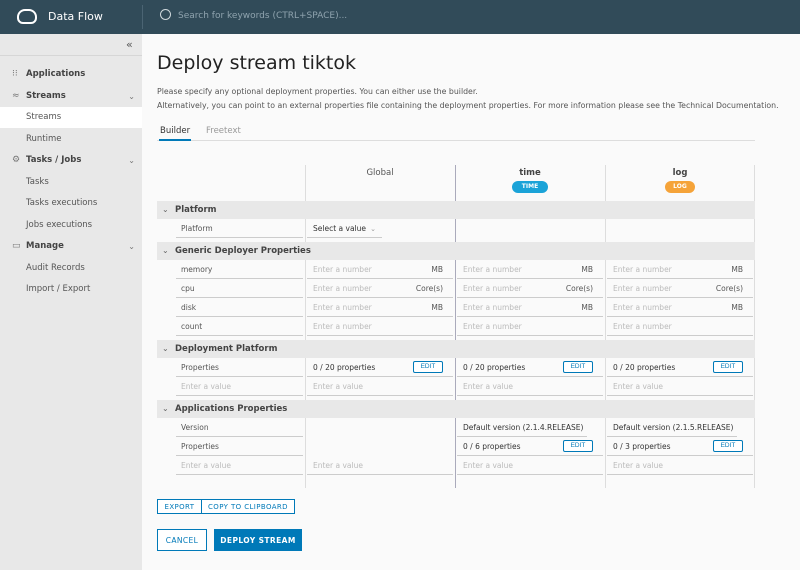 The height and width of the screenshot is (570, 800). Describe the element at coordinates (71, 160) in the screenshot. I see `sidebar-item-tasks-jobs: ⚙ Tasks / Jobs ⌄` at that location.